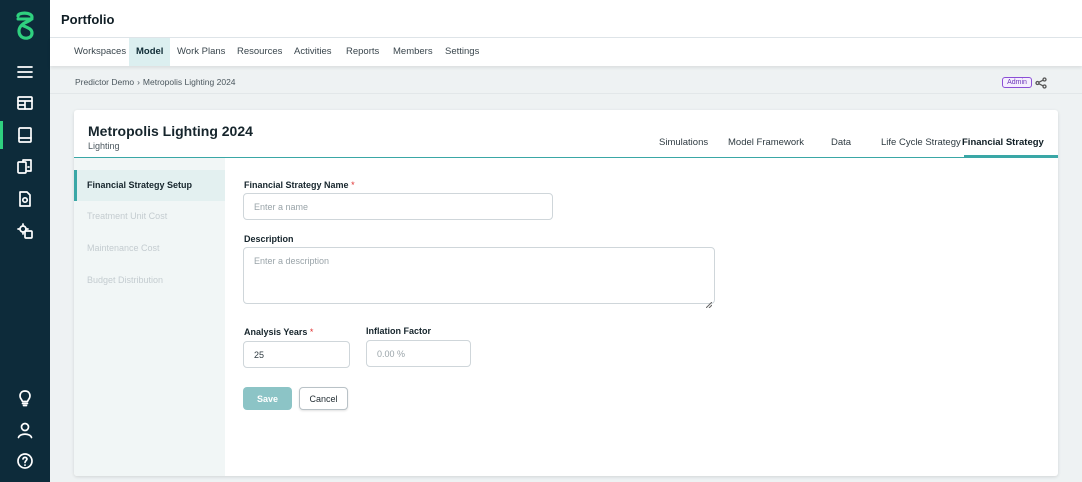 The height and width of the screenshot is (482, 1082). Describe the element at coordinates (312, 52) in the screenshot. I see `nav-activities: Activities` at that location.